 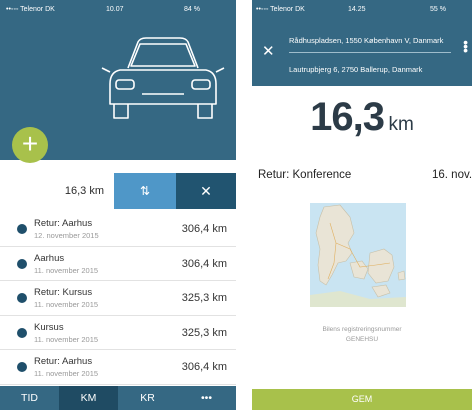 What do you see at coordinates (304, 175) in the screenshot?
I see `trip-purpose: Retur: Konference` at bounding box center [304, 175].